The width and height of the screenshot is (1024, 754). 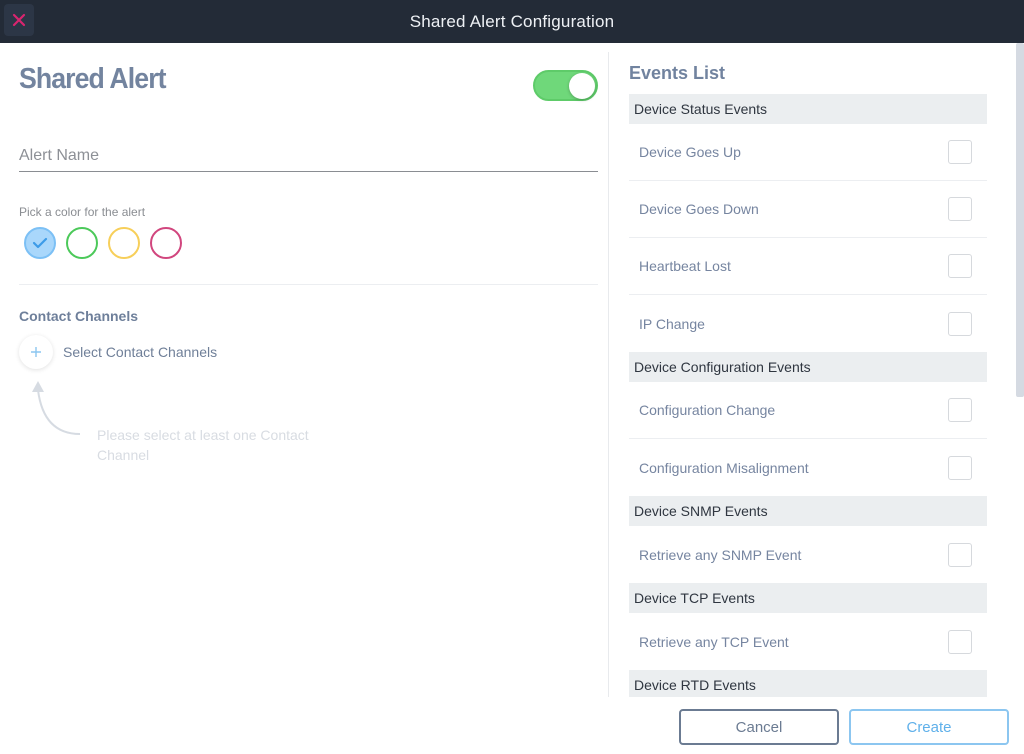 I want to click on event-row: IP Change, so click(x=808, y=323).